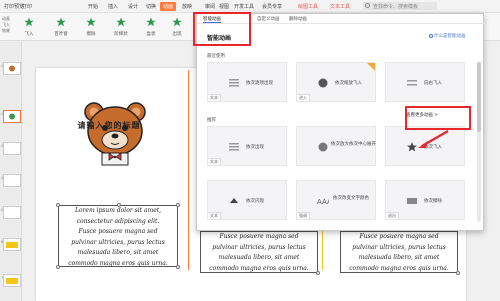 The image size is (500, 301). Describe the element at coordinates (210, 6) in the screenshot. I see `menu-review: 审阅` at that location.